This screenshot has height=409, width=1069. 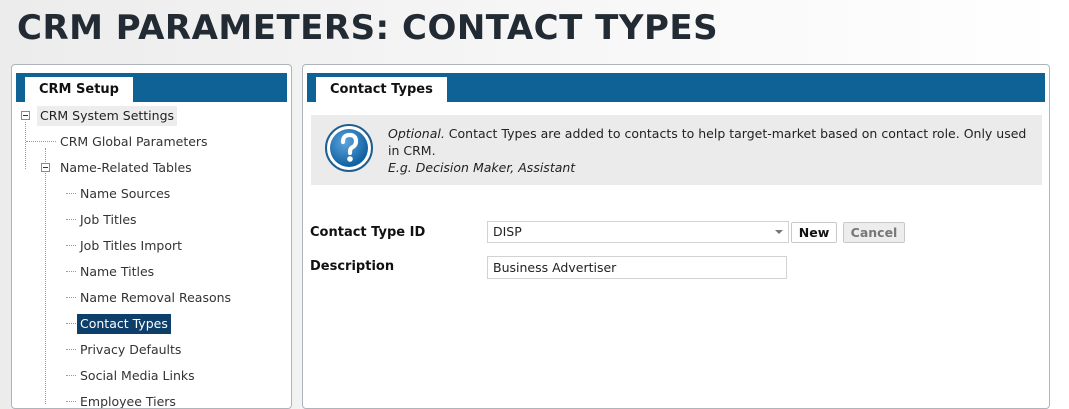 I want to click on tree-item-job-titles-import: Job Titles Import, so click(x=131, y=246).